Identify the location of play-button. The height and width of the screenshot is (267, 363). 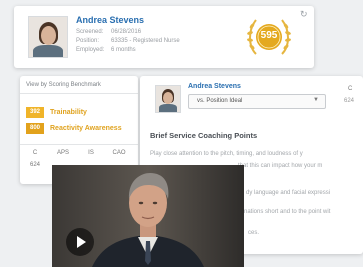
(80, 242).